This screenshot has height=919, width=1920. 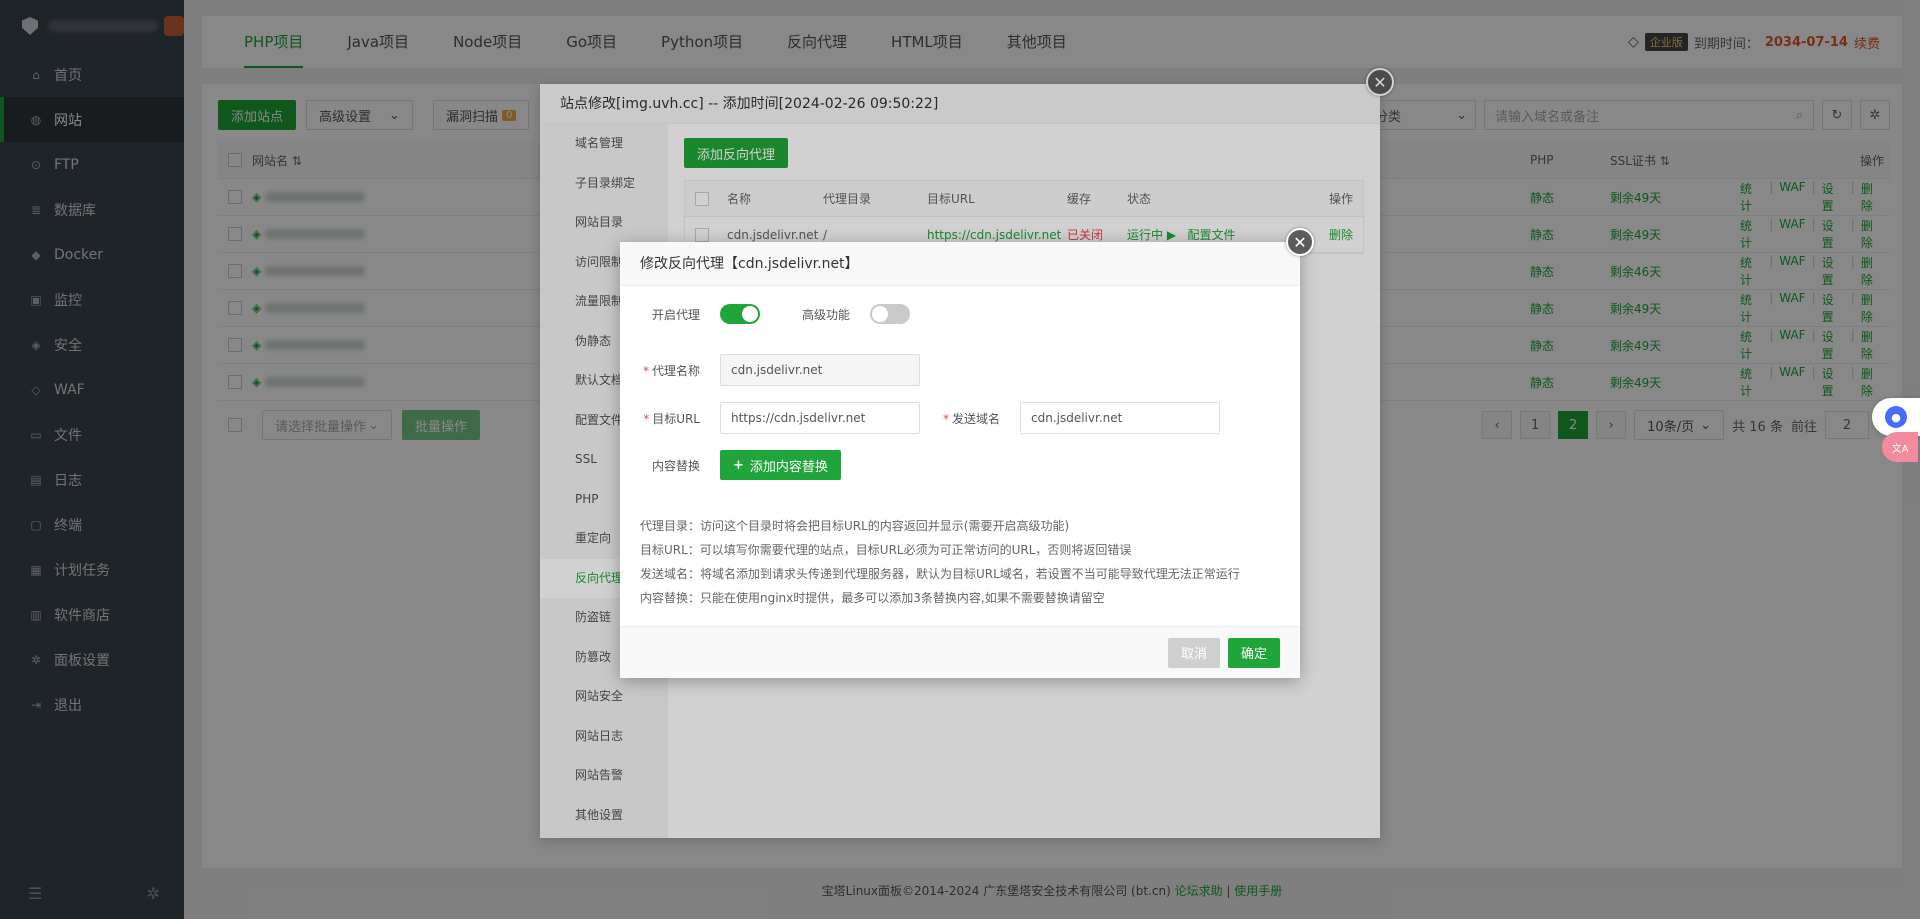 I want to click on replace-row: 内容替换 + 添加内容替换, so click(x=730, y=465).